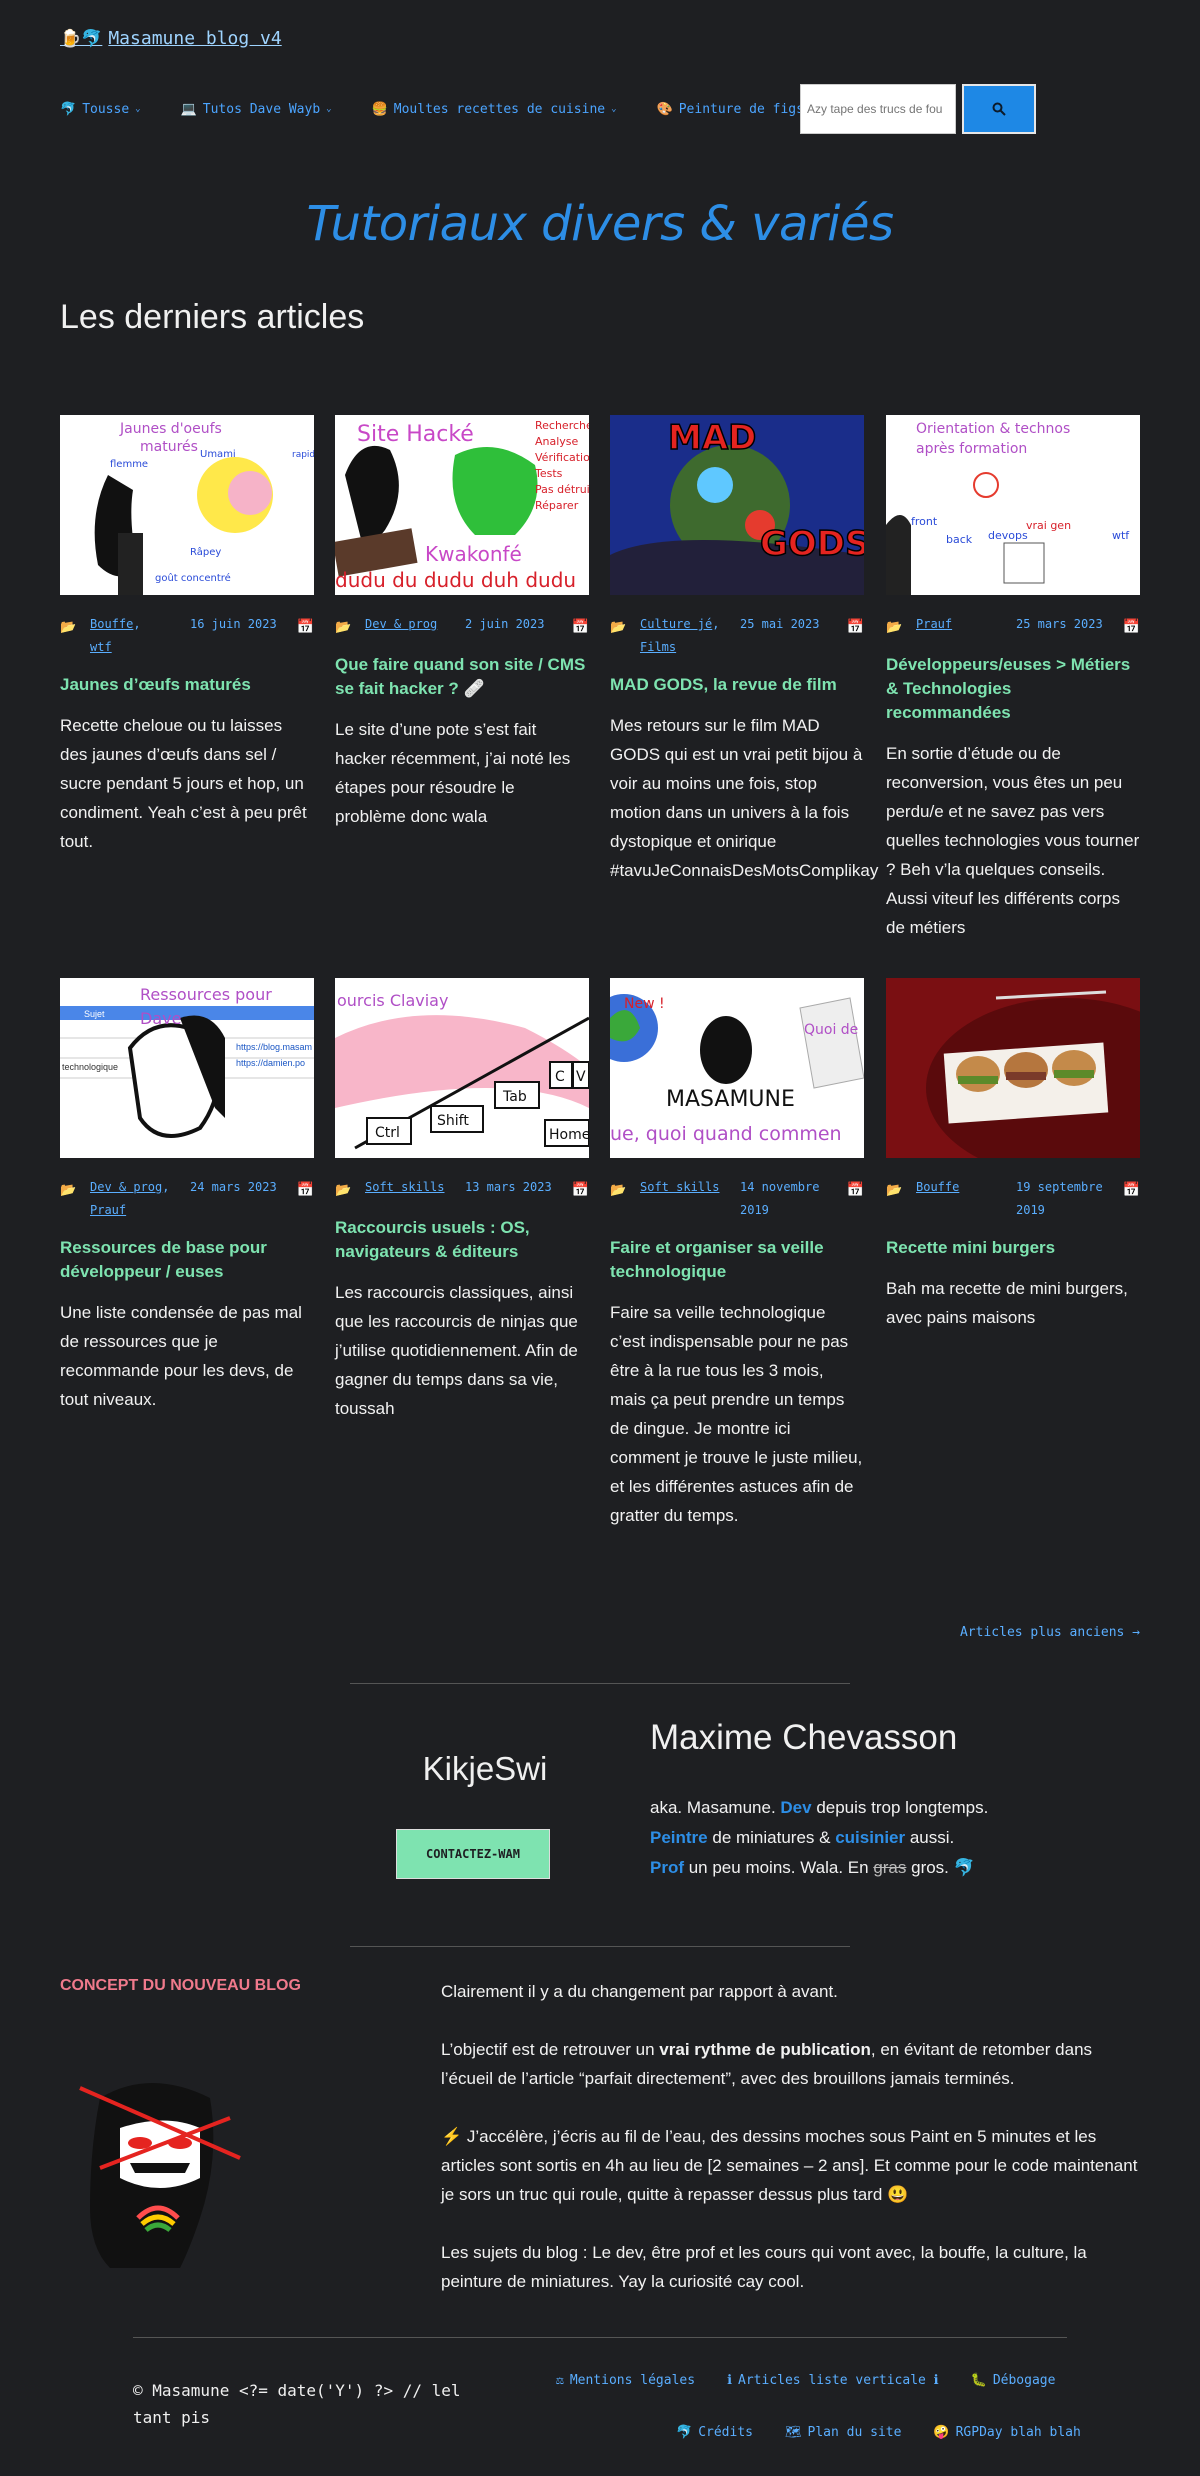 The height and width of the screenshot is (2476, 1200). Describe the element at coordinates (741, 109) in the screenshot. I see `nav-item-label: Peinture de figs` at that location.